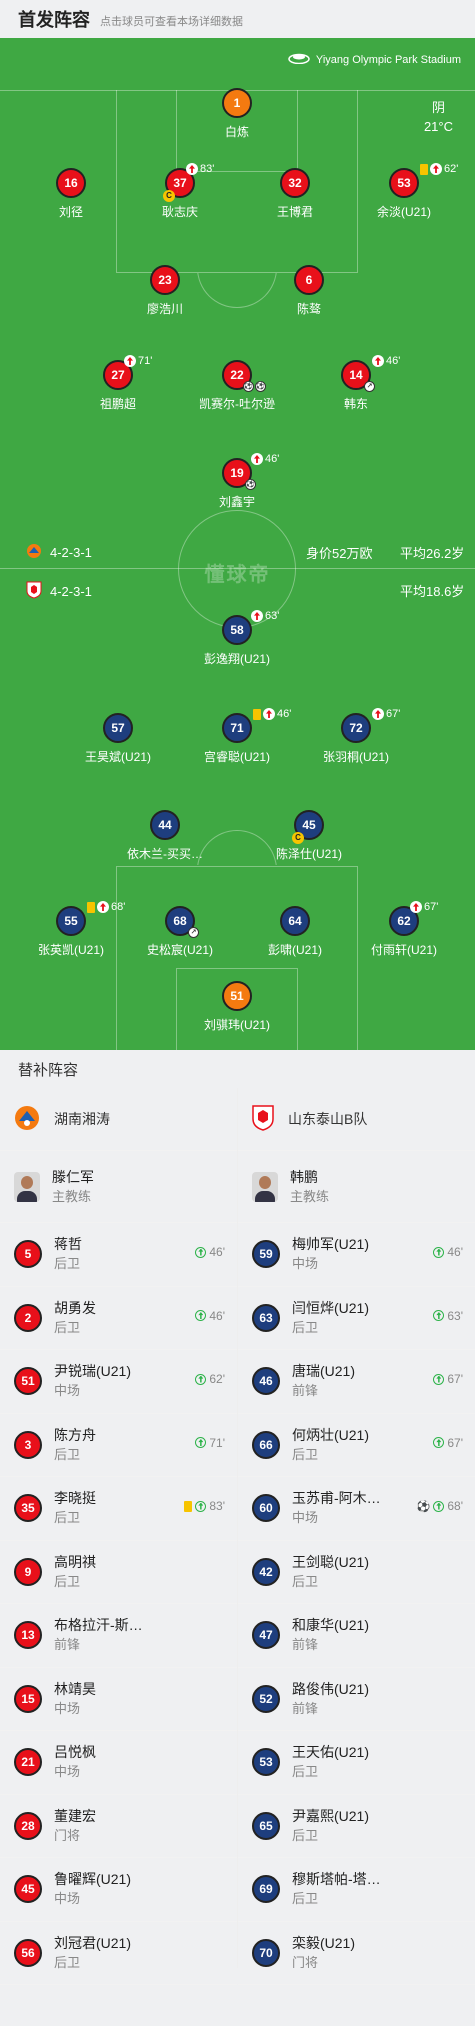  What do you see at coordinates (356, 1187) in the screenshot?
I see `away-coach: 韩鹏 主教练` at bounding box center [356, 1187].